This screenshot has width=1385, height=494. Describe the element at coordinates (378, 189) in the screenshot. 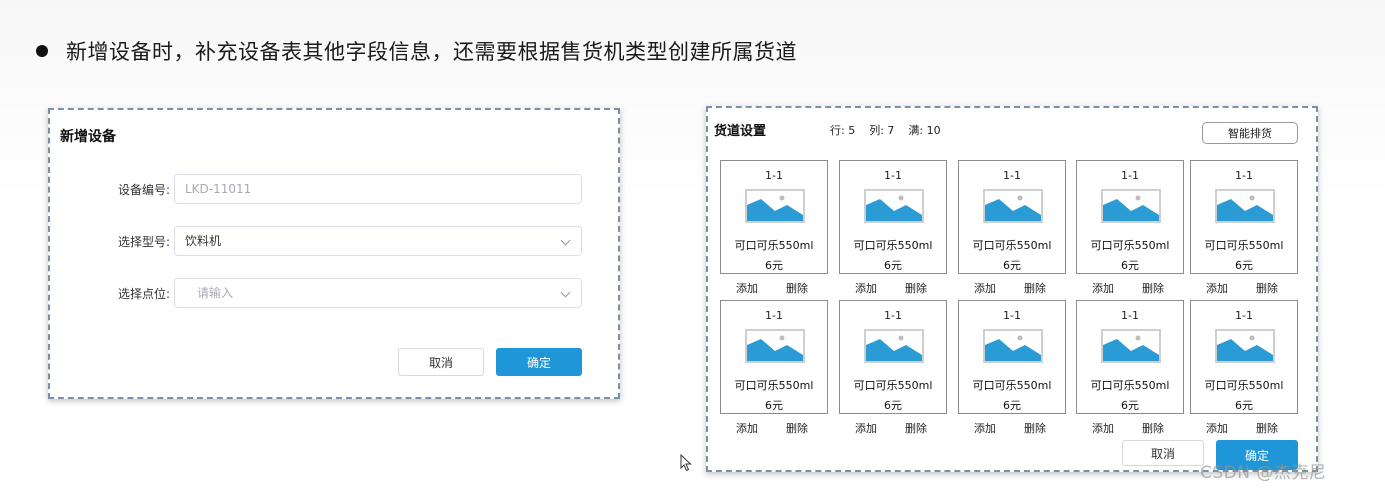

I see `device-code-input: LKD-11011` at that location.